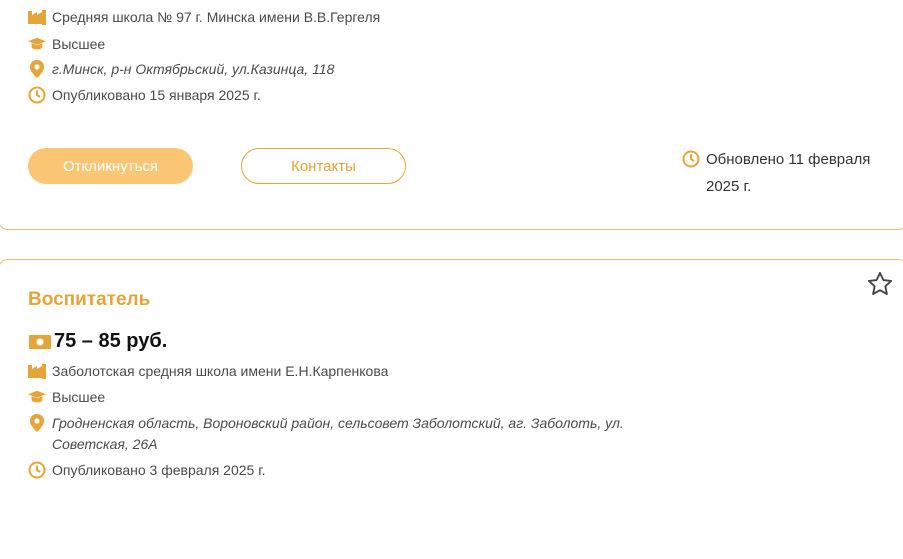 This screenshot has width=903, height=559. What do you see at coordinates (788, 159) in the screenshot?
I see `updated-line-1: Обновлено 11 февраля` at bounding box center [788, 159].